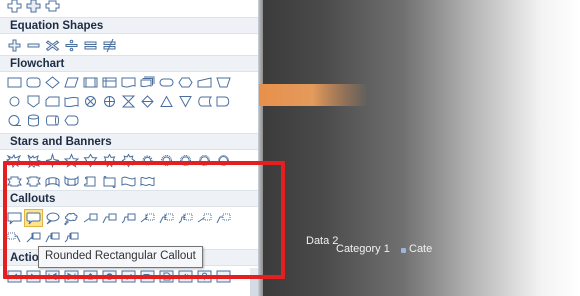 The width and height of the screenshot is (580, 296). I want to click on flowchart-direct-access-storage-icon, so click(52, 120).